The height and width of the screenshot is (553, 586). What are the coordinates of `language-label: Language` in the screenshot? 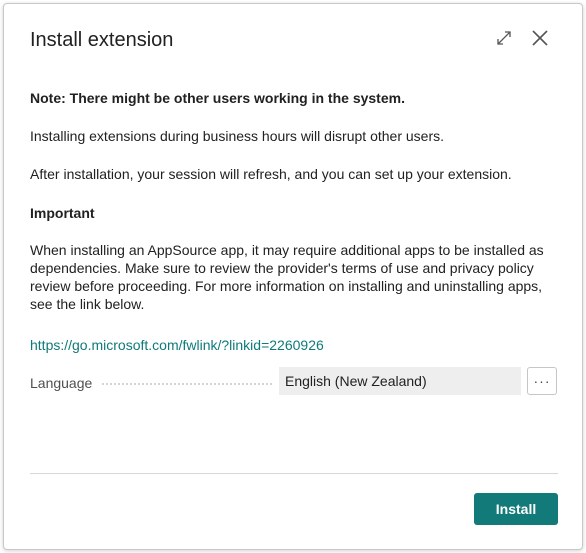 It's located at (61, 383).